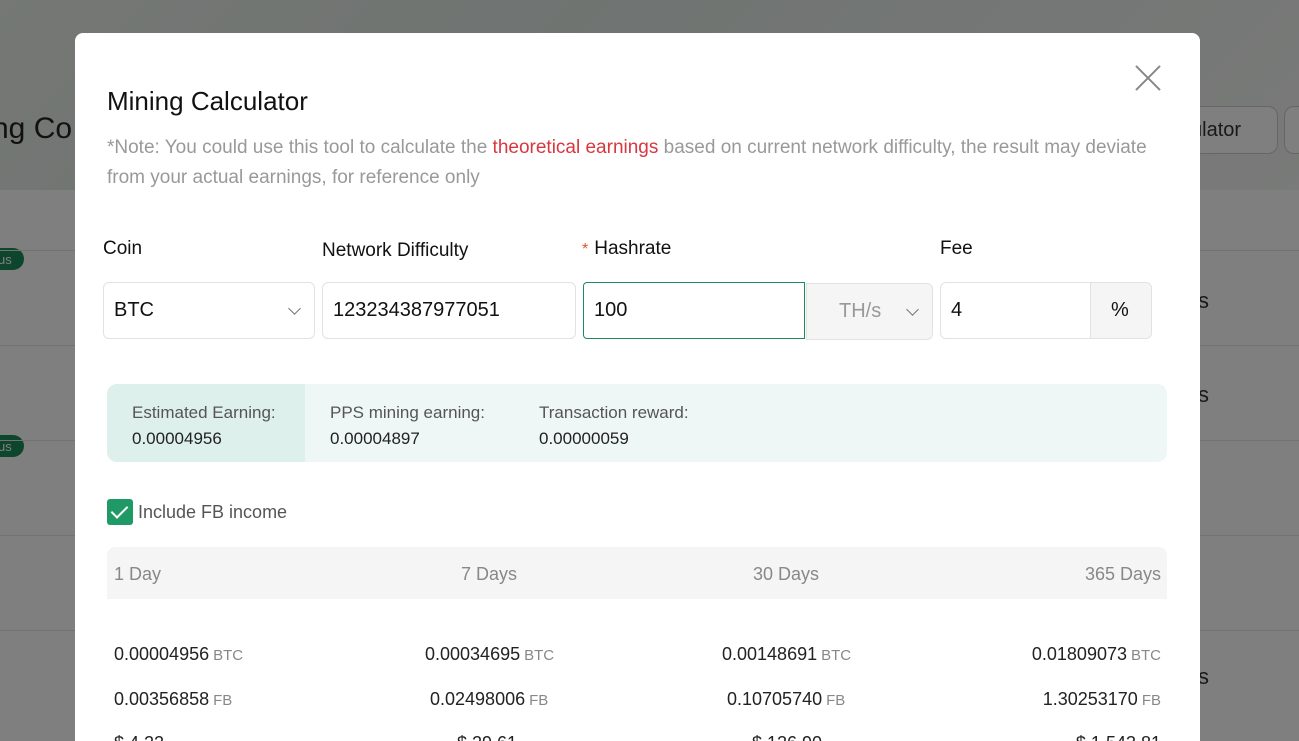 The height and width of the screenshot is (741, 1299). I want to click on pps-earning: PPS mining earning: 0.00004897, so click(407, 423).